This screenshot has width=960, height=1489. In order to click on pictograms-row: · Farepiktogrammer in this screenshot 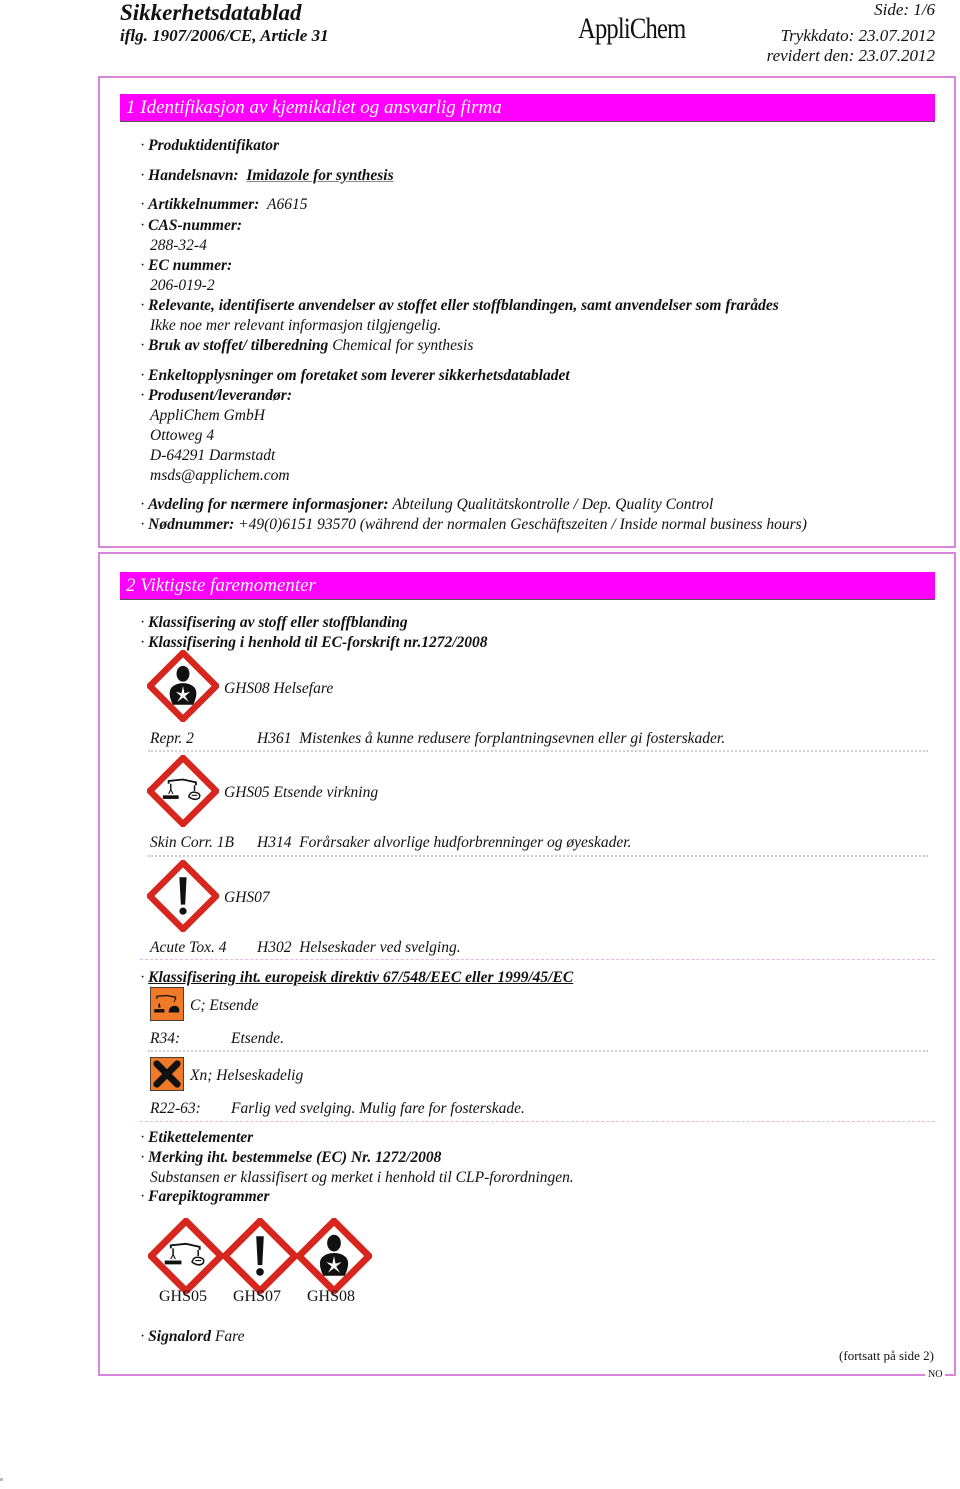, I will do `click(205, 1196)`.